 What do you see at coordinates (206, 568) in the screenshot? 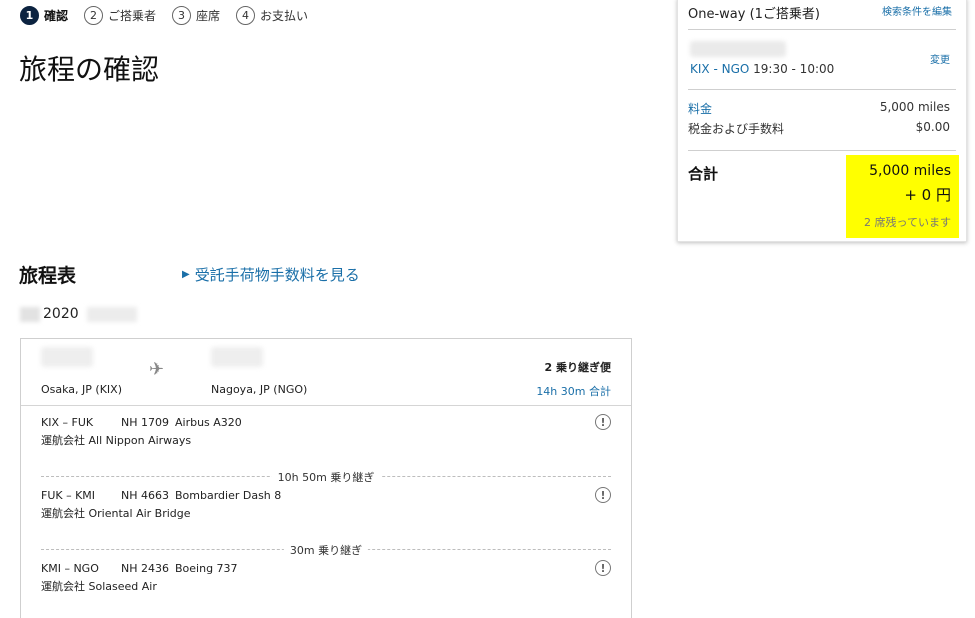
I see `segment-aircraft: Boeing 737` at bounding box center [206, 568].